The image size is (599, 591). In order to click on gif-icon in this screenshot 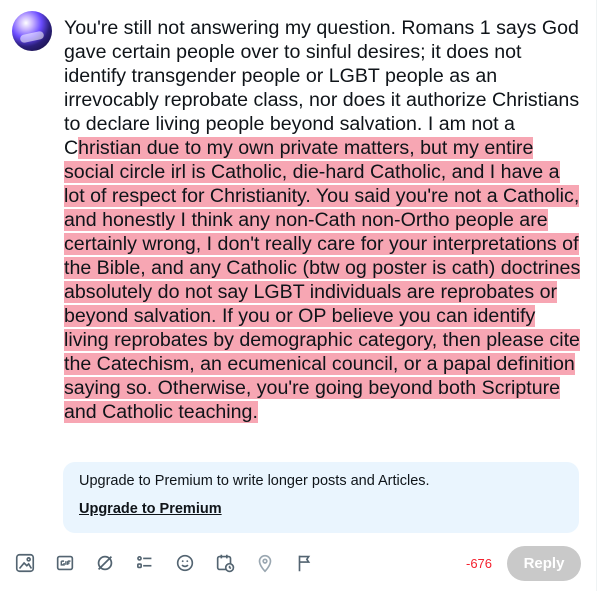, I will do `click(65, 563)`.